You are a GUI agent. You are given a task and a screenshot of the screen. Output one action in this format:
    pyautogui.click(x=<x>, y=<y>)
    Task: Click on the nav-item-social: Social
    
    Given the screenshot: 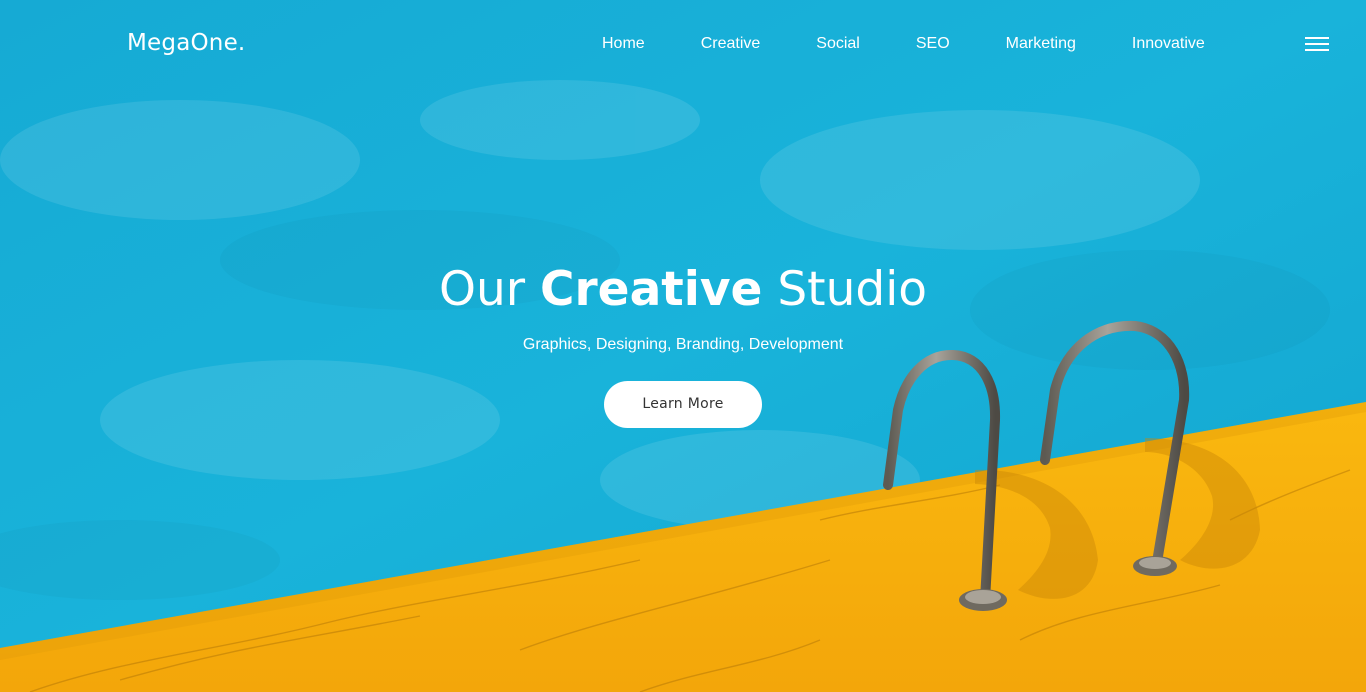 What is the action you would take?
    pyautogui.click(x=838, y=44)
    